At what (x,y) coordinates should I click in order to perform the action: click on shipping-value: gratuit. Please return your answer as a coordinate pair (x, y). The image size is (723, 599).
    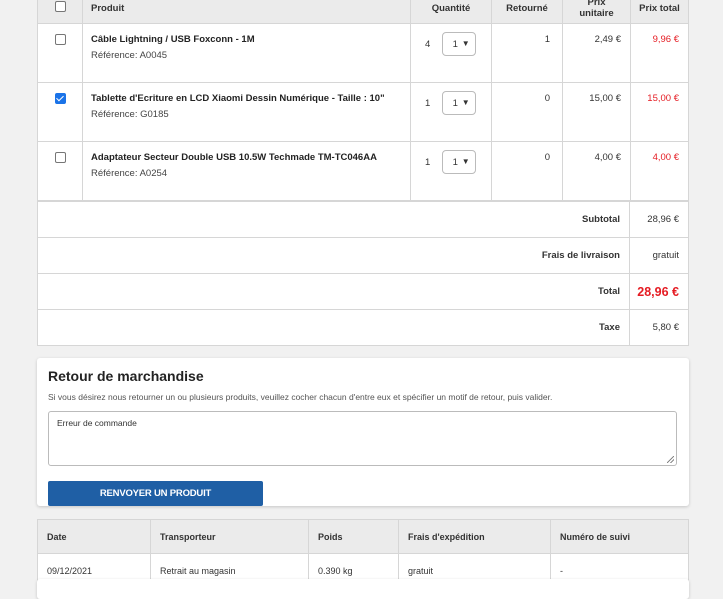
    Looking at the image, I should click on (659, 255).